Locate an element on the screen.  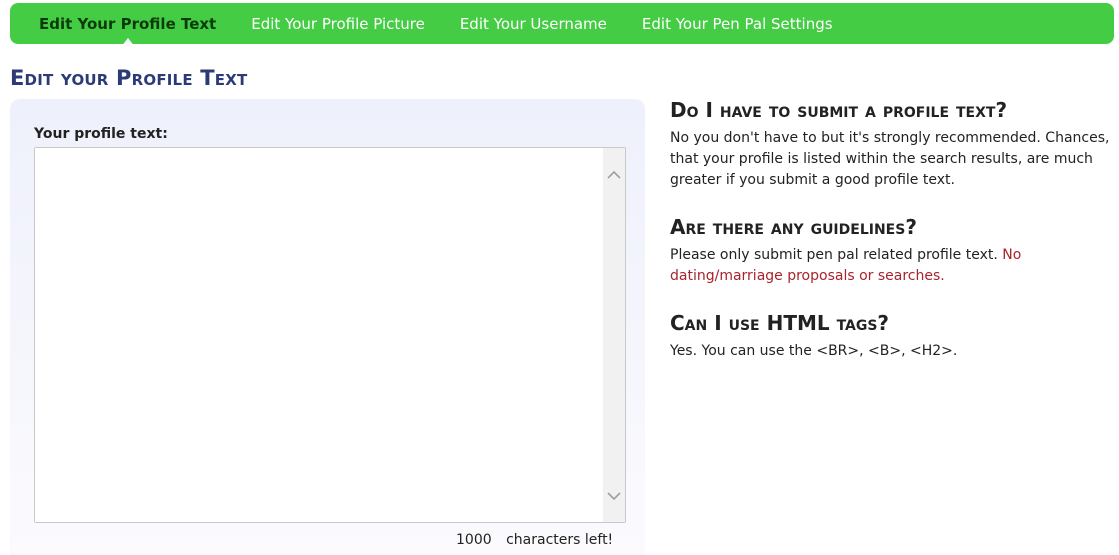
tab-edit-pen-pal-settings: Edit Your Pen Pal Settings is located at coordinates (737, 24).